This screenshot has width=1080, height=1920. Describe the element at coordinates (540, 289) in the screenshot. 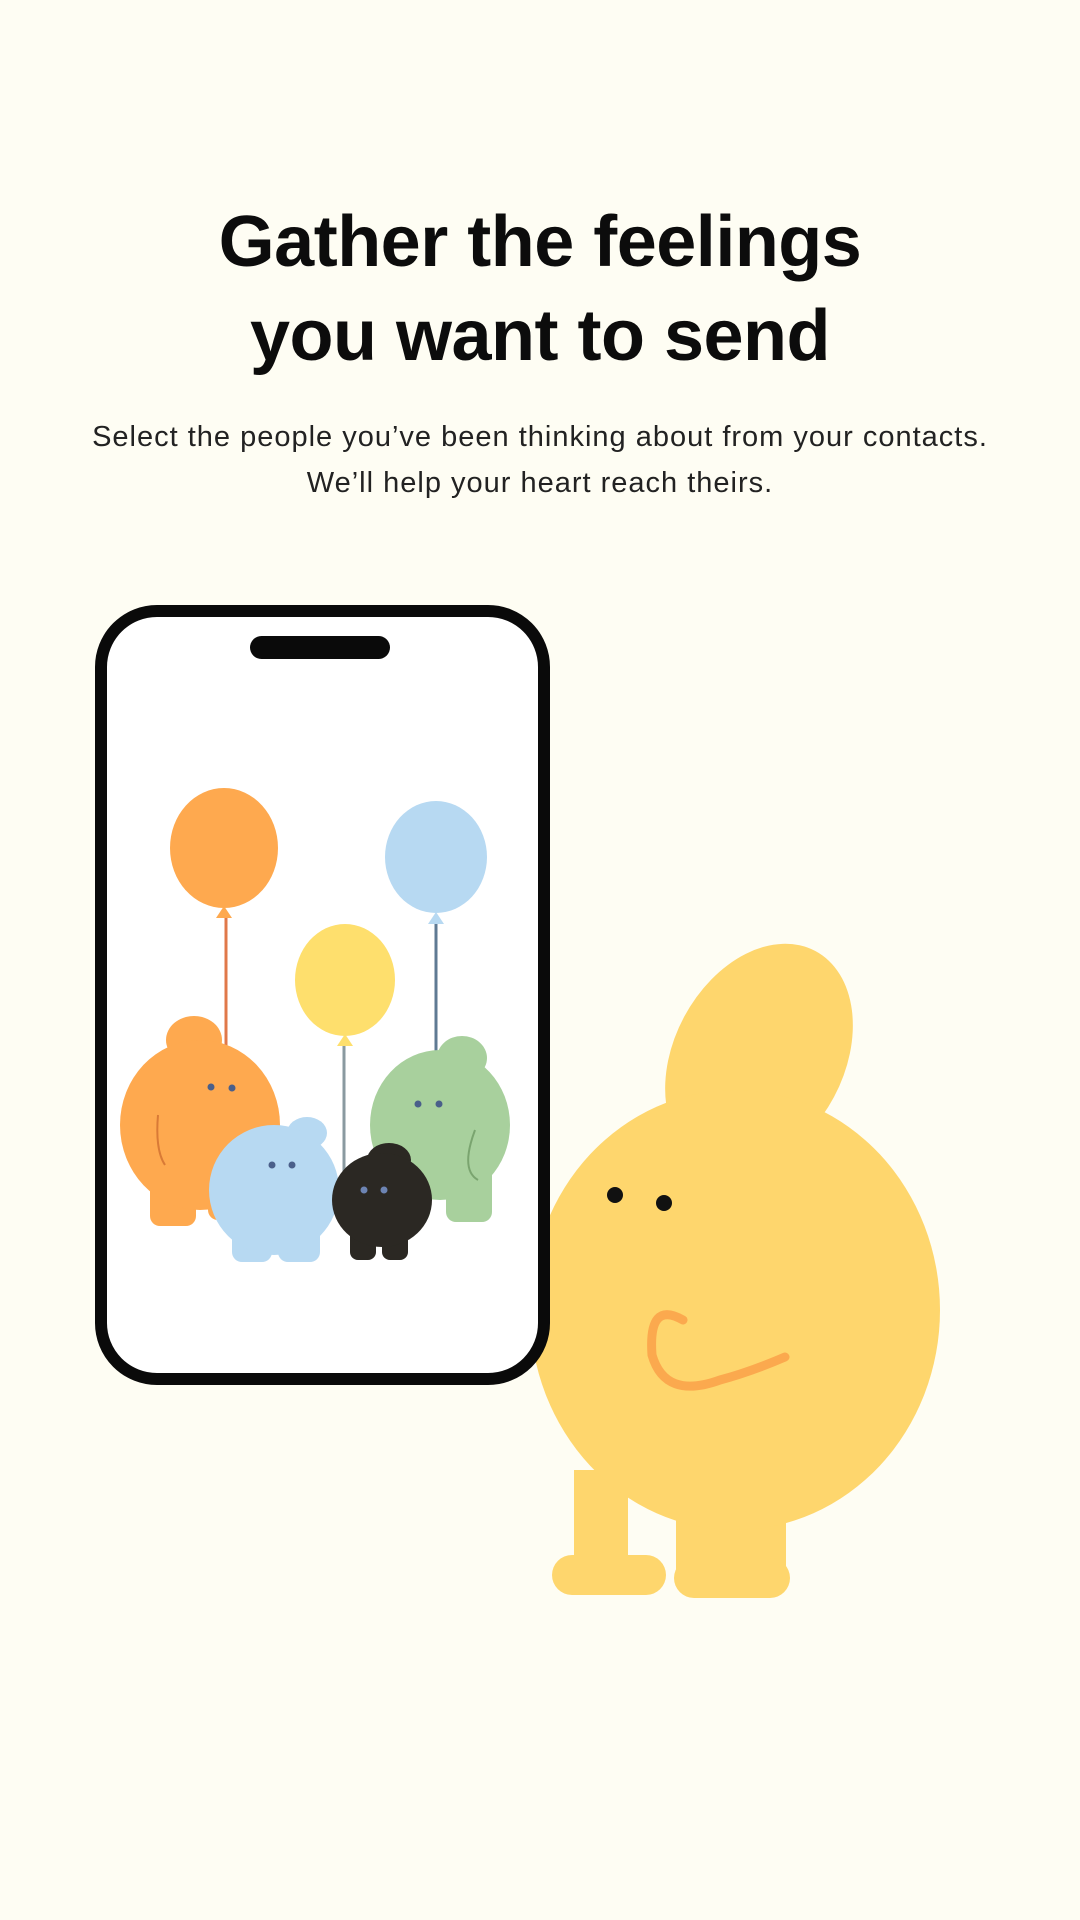

I see `page-title: Gather the feelings you want to send` at that location.